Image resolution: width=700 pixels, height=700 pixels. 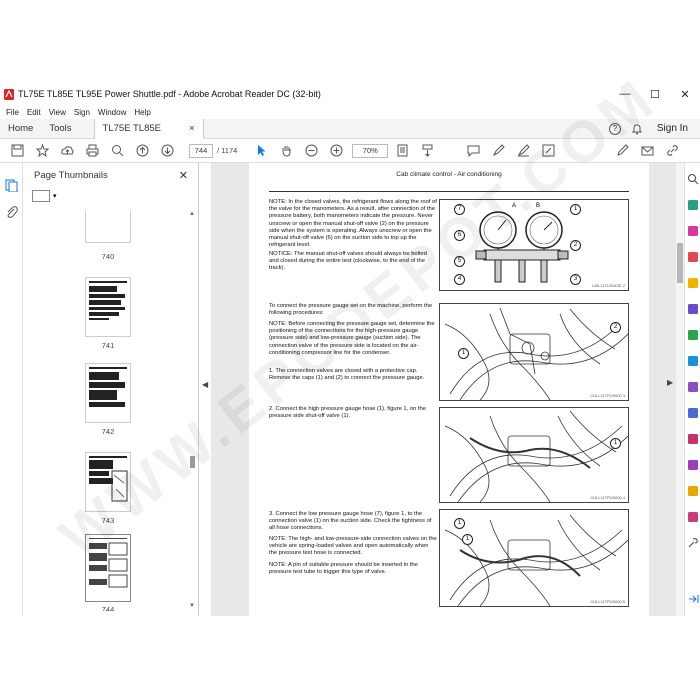 I want to click on page-number-input: 744, so click(x=201, y=150).